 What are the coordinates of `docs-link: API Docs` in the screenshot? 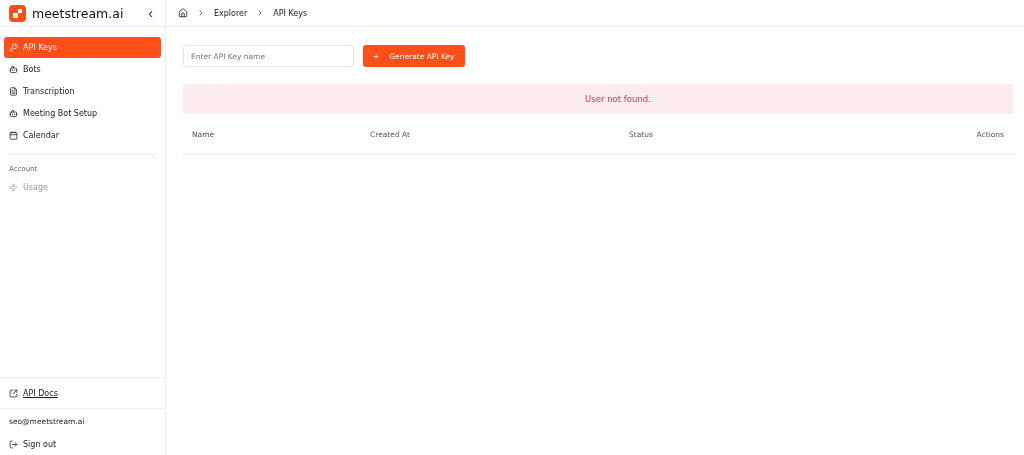 It's located at (40, 393).